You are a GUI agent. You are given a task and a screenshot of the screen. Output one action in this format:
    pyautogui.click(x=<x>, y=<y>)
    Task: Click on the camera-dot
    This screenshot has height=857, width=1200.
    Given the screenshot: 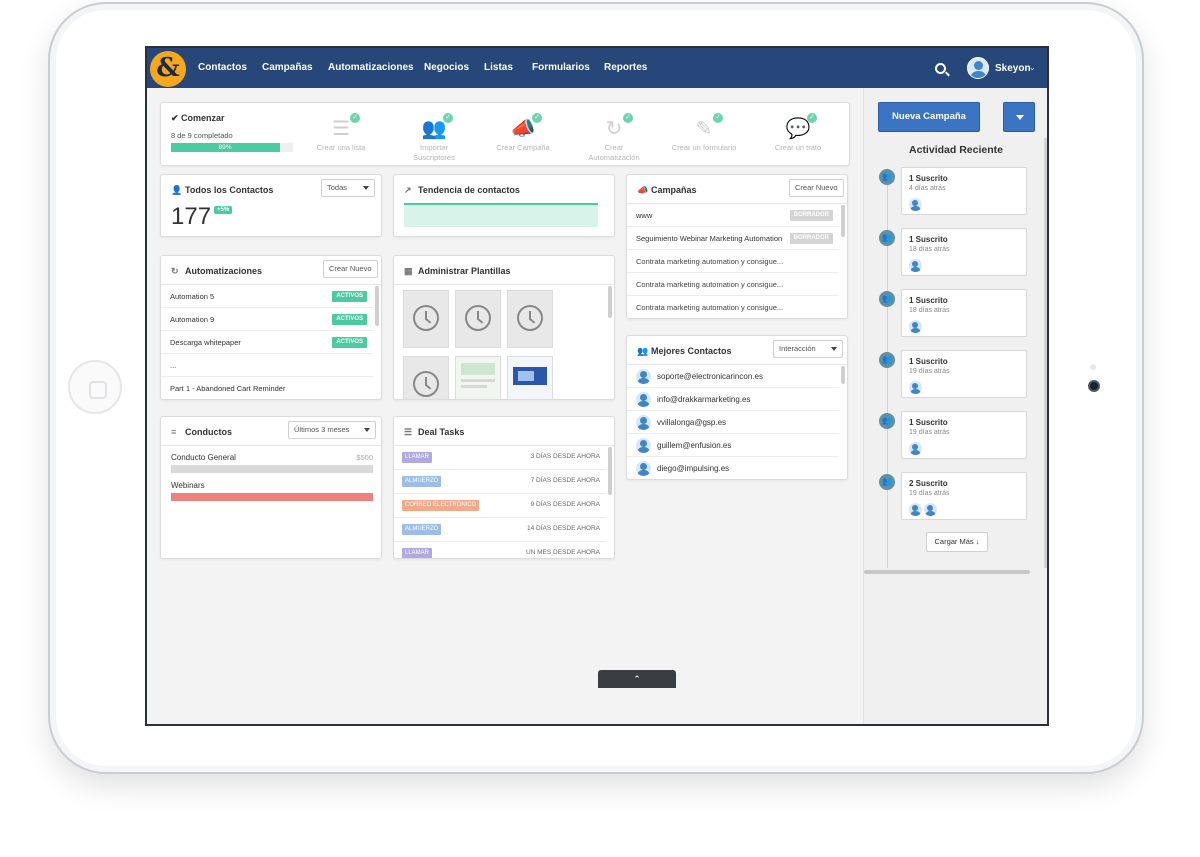 What is the action you would take?
    pyautogui.click(x=1094, y=386)
    